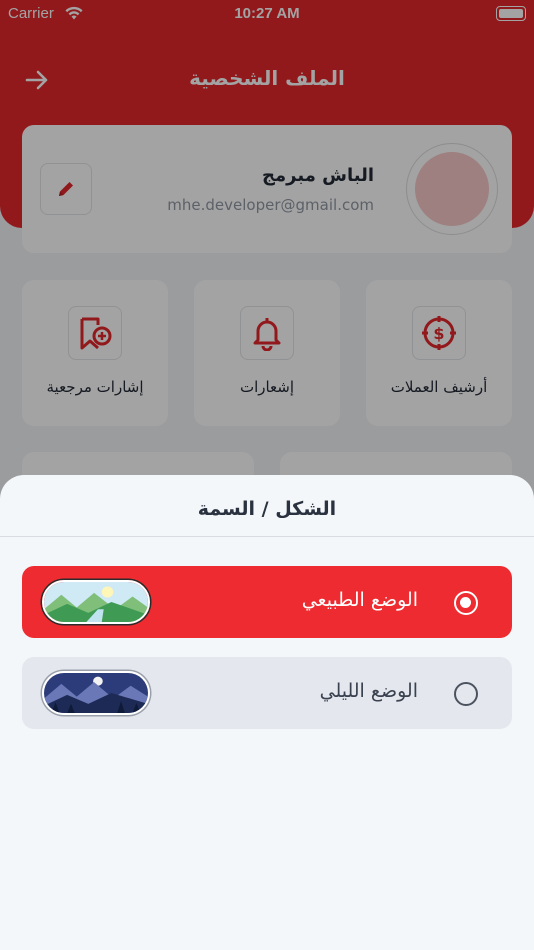 The width and height of the screenshot is (534, 950). I want to click on divider, so click(267, 536).